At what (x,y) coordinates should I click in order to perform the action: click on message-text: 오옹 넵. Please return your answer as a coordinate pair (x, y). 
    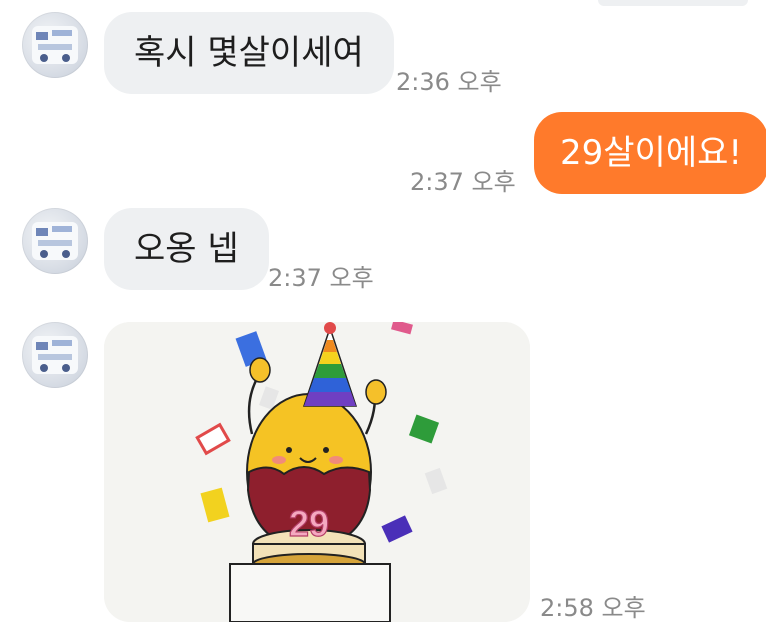
    Looking at the image, I should click on (186, 249).